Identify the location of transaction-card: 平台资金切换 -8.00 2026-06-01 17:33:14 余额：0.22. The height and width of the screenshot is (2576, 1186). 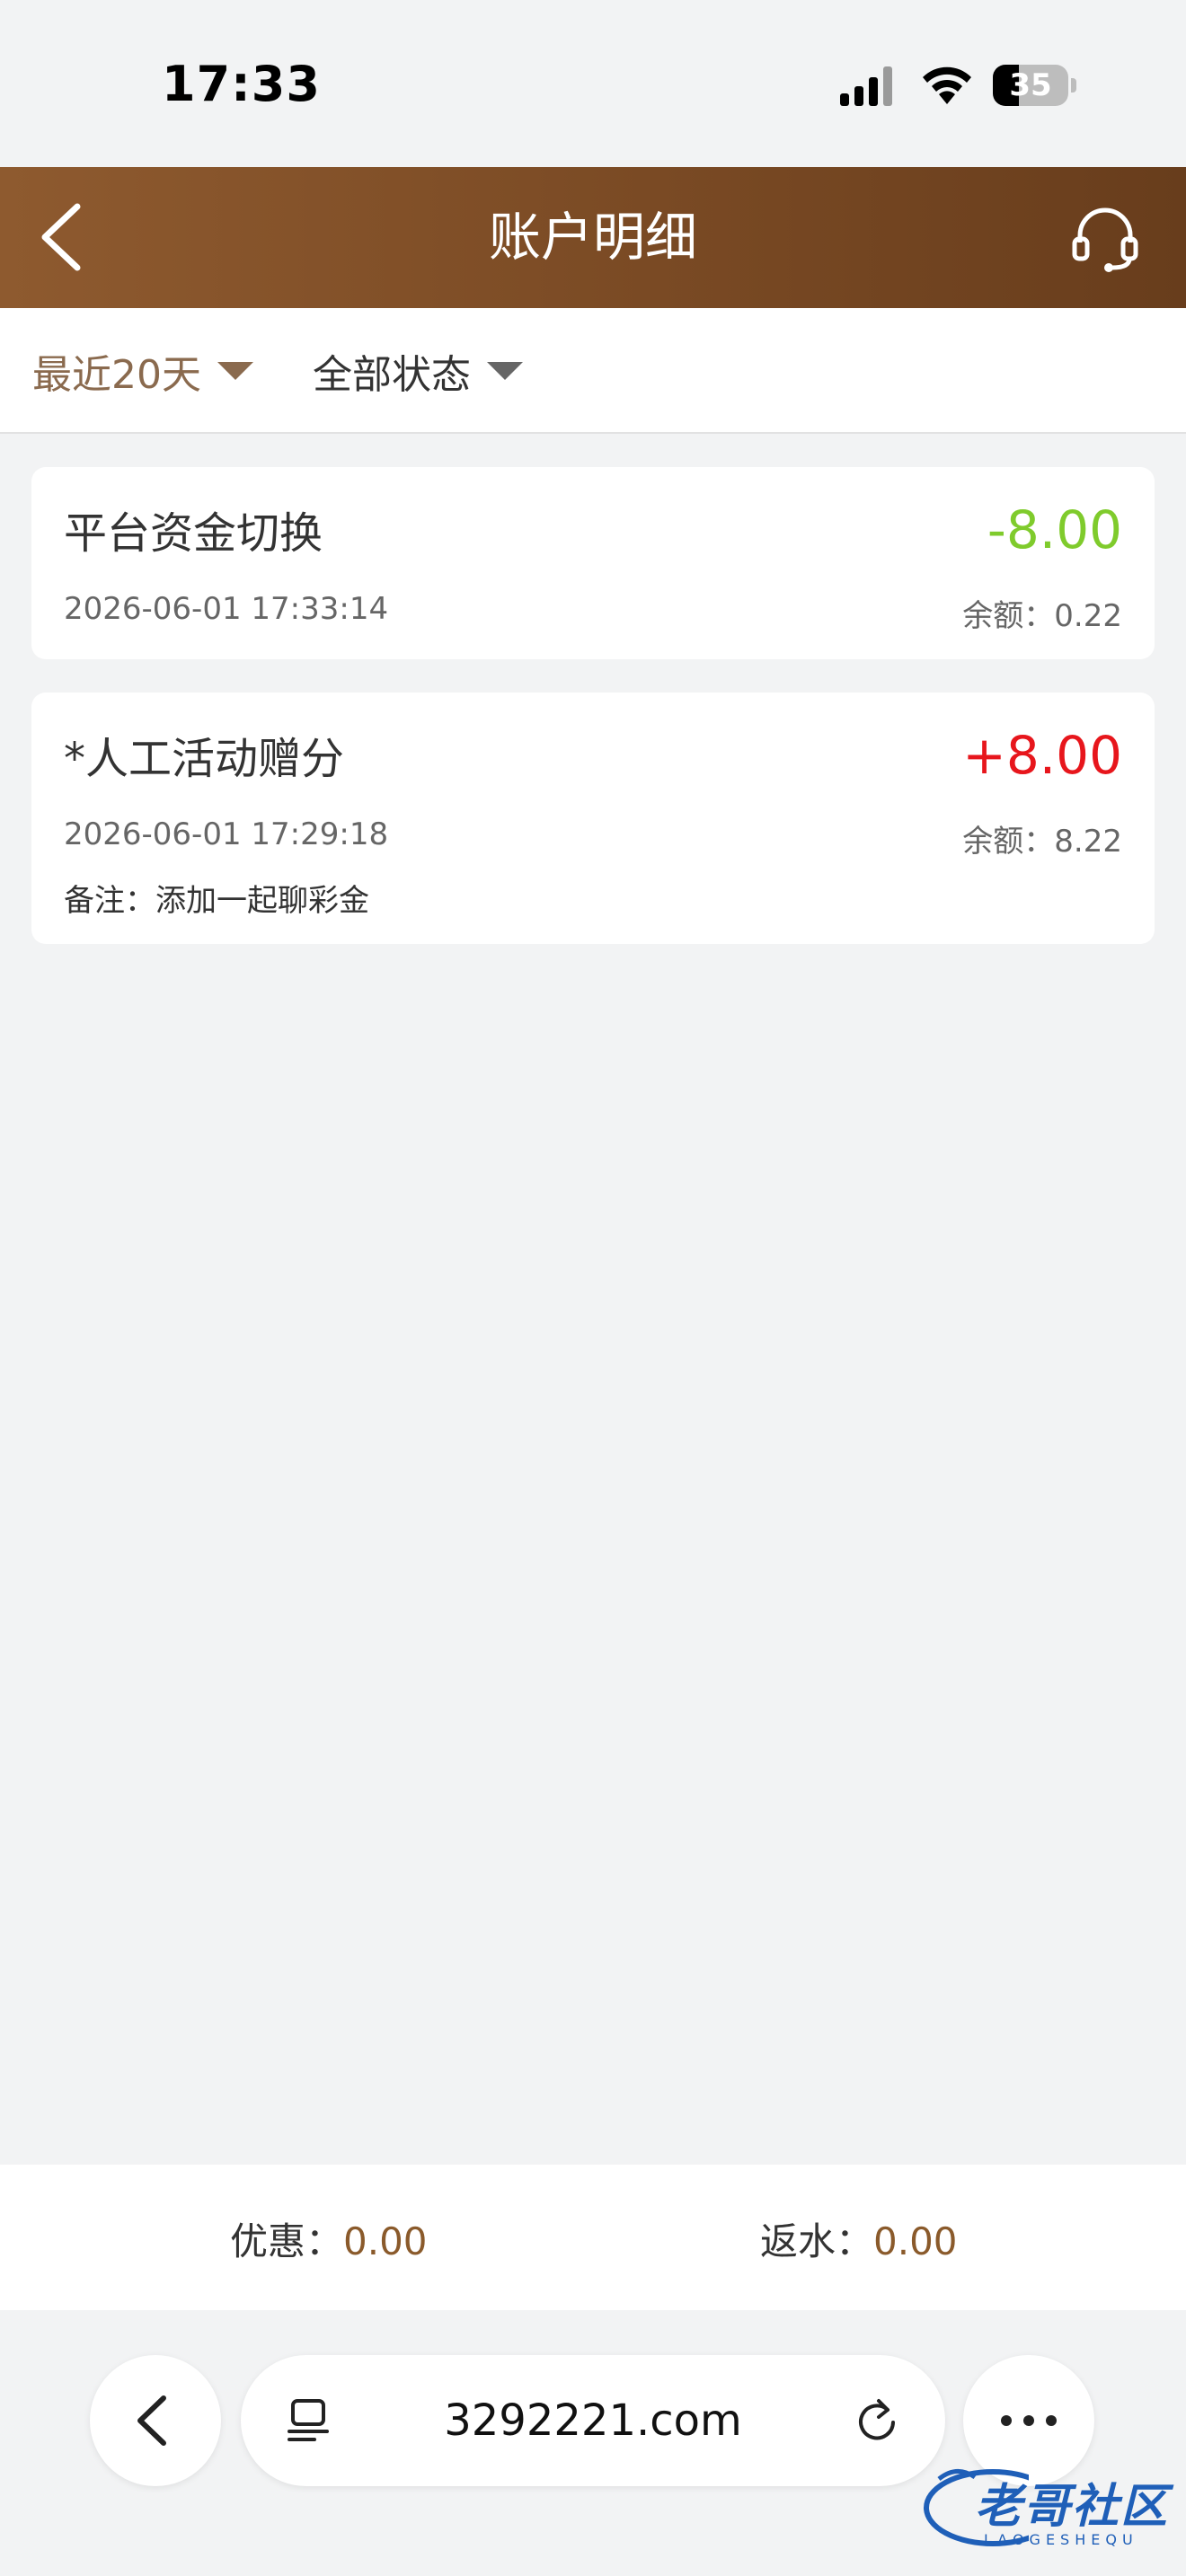
(593, 563).